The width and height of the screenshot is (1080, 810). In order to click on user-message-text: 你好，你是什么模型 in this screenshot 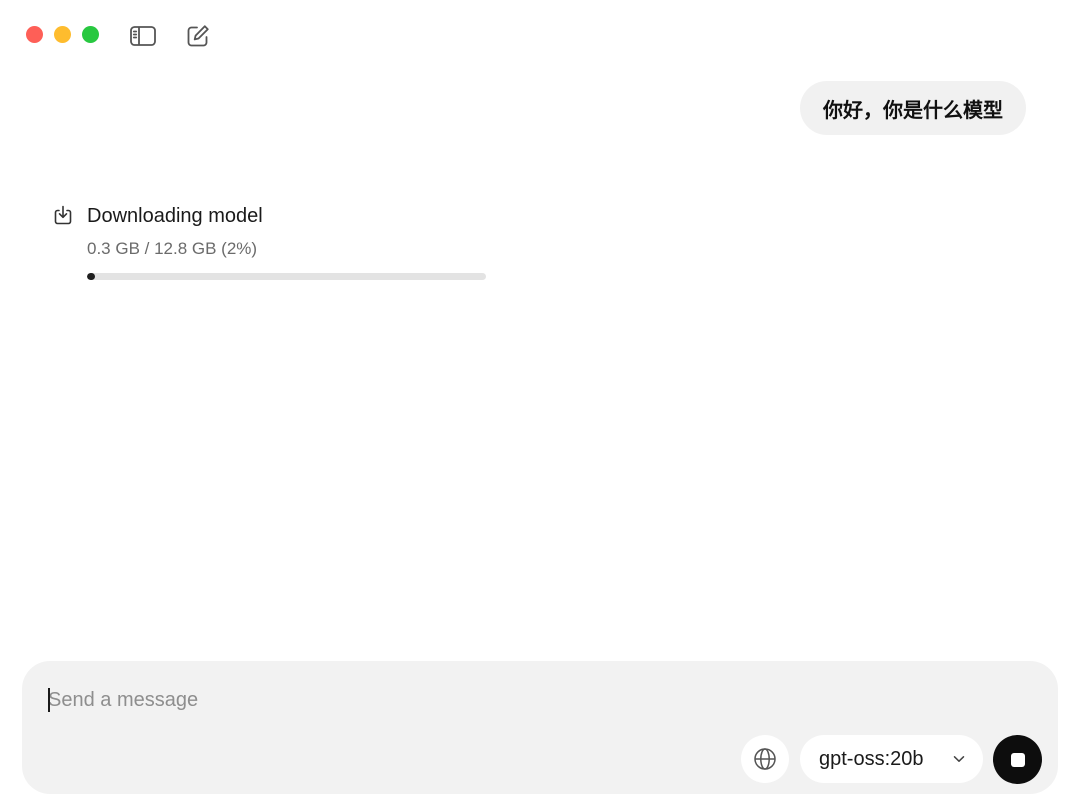, I will do `click(913, 110)`.